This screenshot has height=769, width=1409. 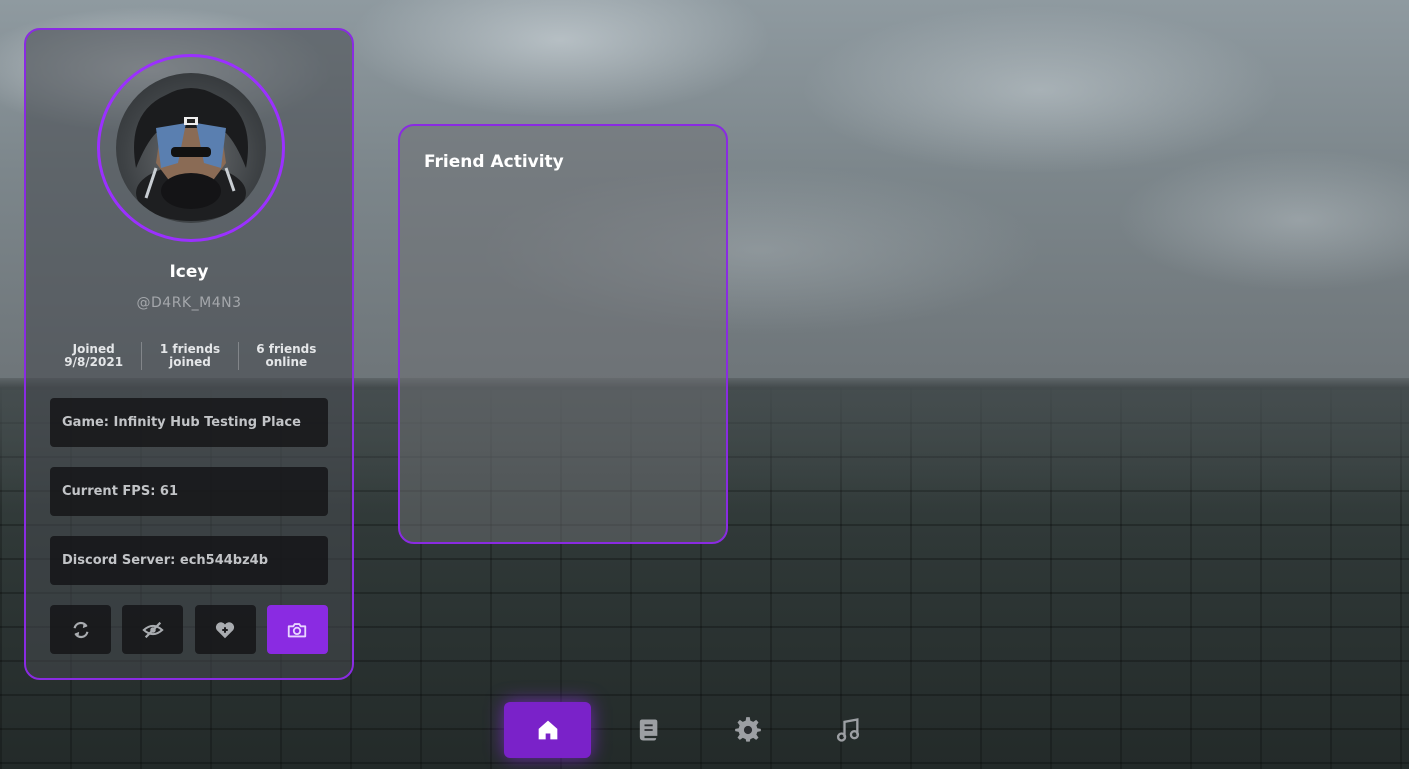 I want to click on gear-icon, so click(x=747, y=729).